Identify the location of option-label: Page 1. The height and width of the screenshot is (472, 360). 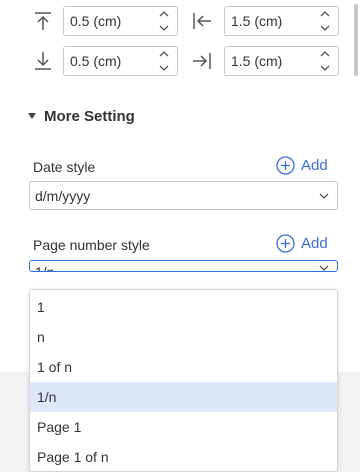
(59, 427).